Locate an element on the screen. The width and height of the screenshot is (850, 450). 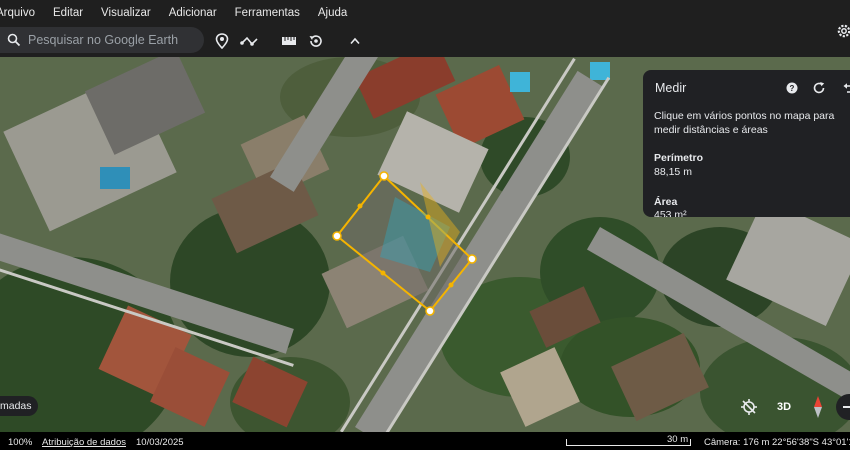
data-attribution-link: Atribuição de dados is located at coordinates (84, 442).